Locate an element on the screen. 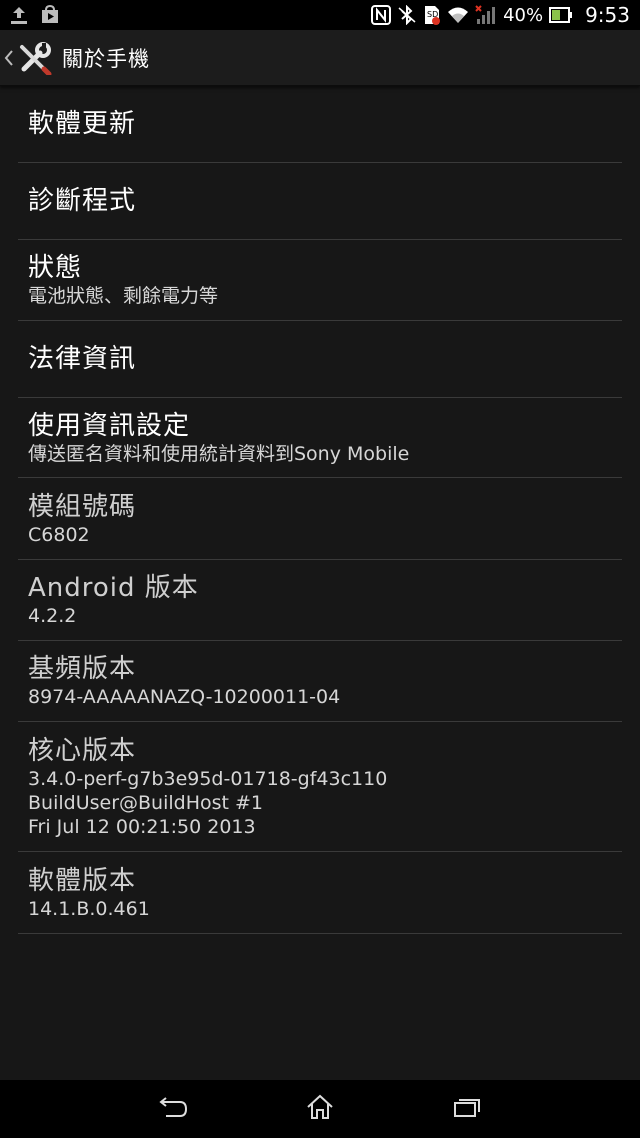  navigation-bar is located at coordinates (320, 1109).